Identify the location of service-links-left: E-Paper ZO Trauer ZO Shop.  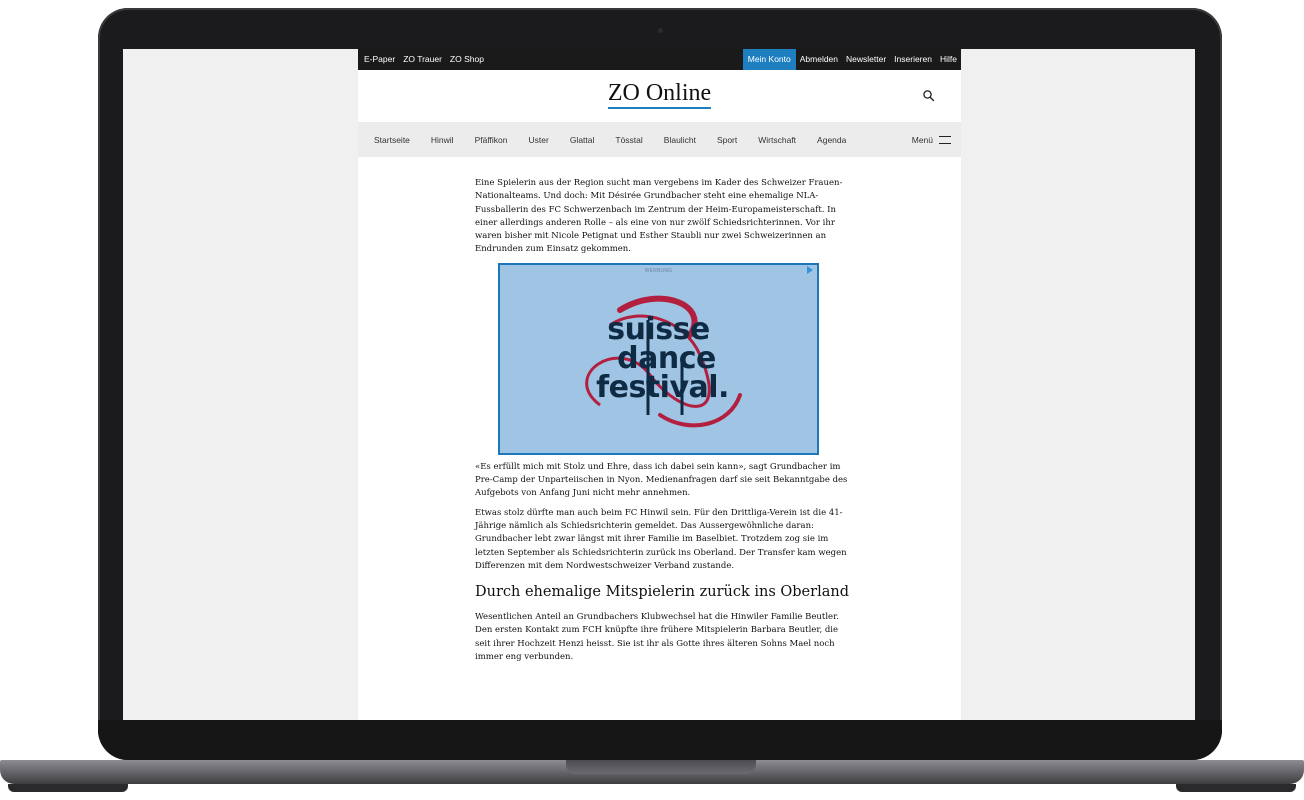
(423, 59).